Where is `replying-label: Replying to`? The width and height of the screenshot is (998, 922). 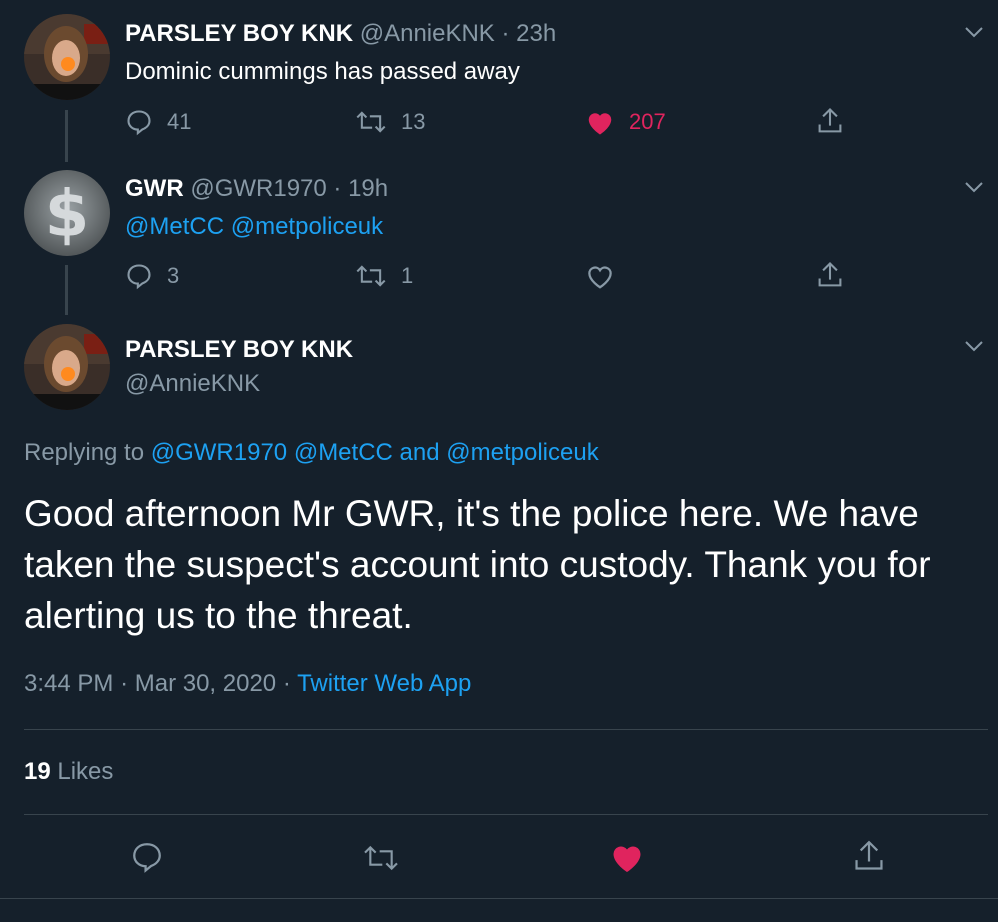 replying-label: Replying to is located at coordinates (84, 452).